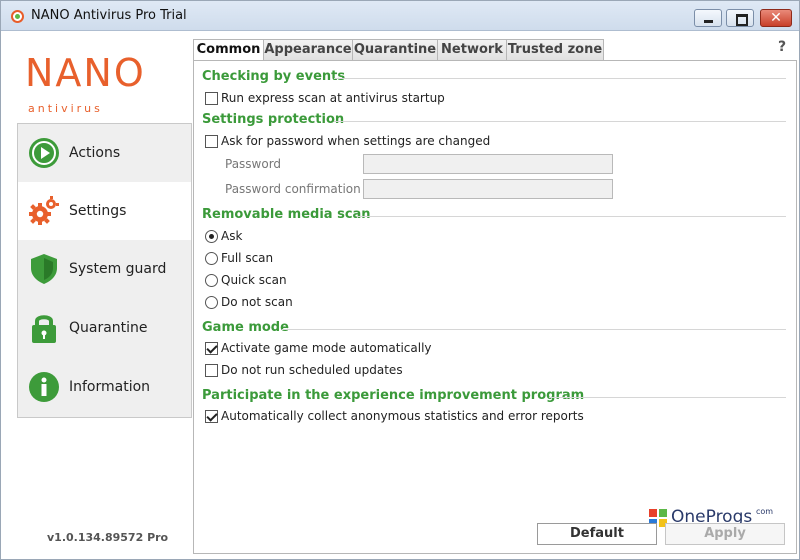 The image size is (800, 560). I want to click on password-label: Password, so click(253, 164).